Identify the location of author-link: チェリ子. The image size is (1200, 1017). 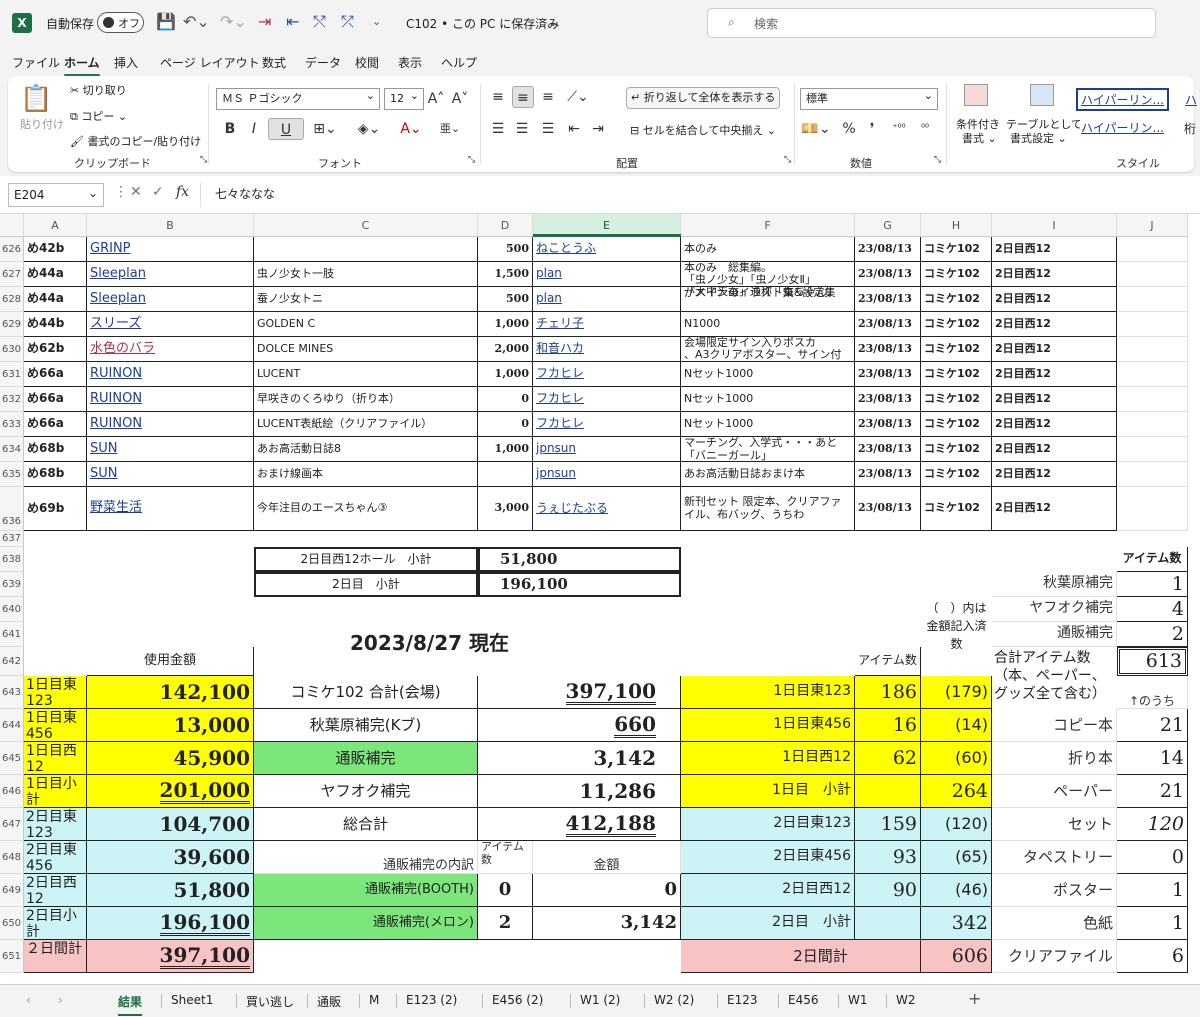
(607, 324).